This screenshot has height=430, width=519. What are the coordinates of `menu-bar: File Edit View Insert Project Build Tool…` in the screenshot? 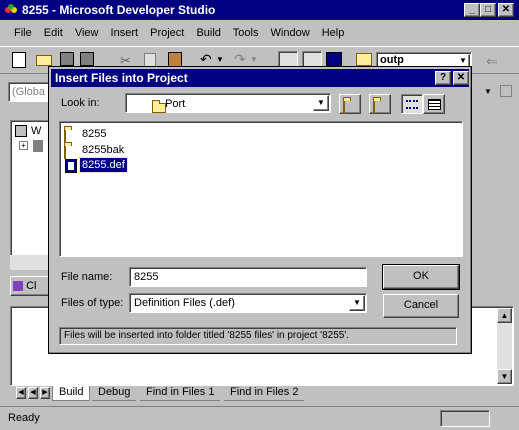 It's located at (259, 32).